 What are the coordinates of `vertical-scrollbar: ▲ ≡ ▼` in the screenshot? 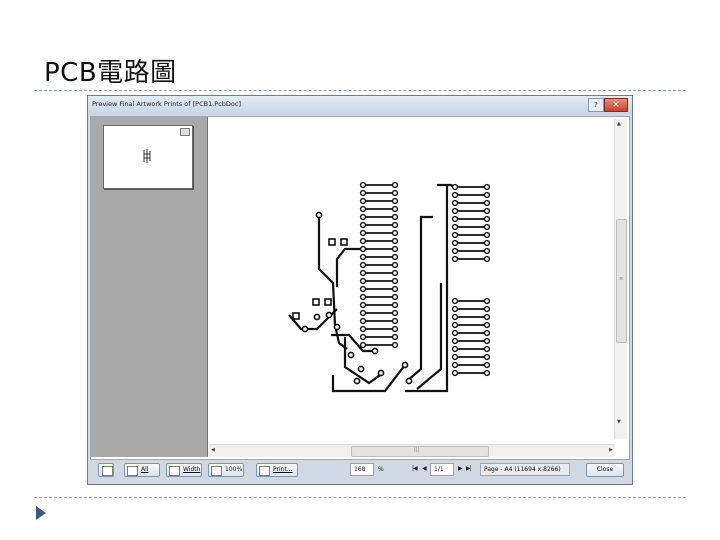 It's located at (620, 279).